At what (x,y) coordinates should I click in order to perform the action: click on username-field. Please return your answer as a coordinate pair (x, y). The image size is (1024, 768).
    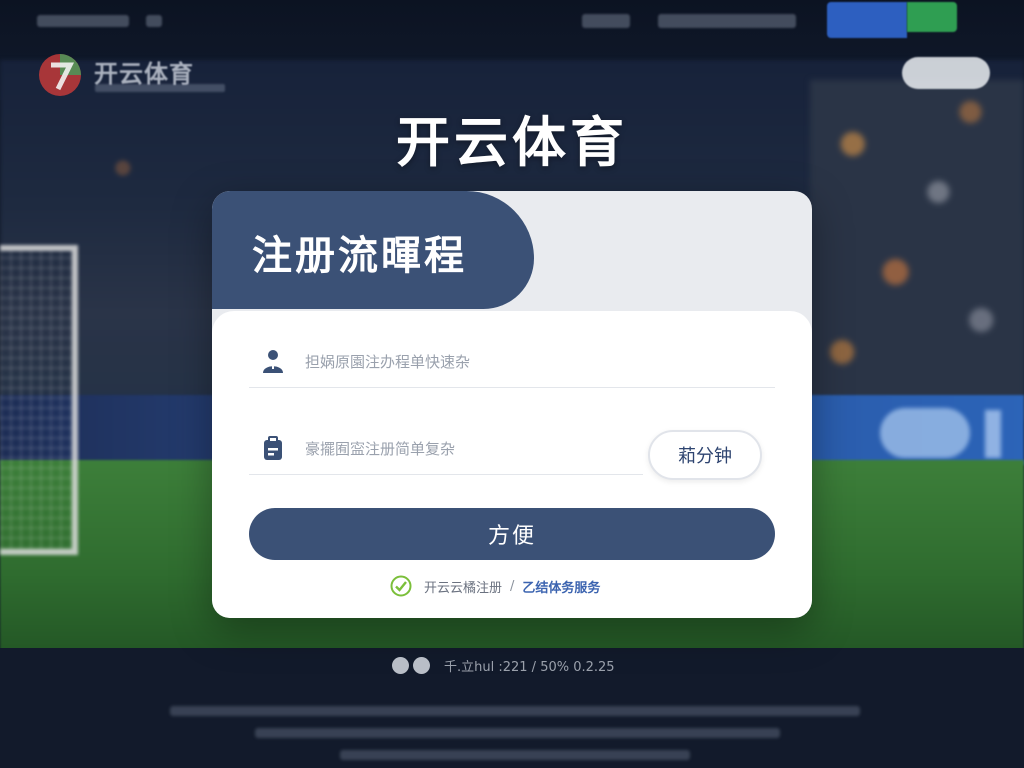
    Looking at the image, I should click on (512, 361).